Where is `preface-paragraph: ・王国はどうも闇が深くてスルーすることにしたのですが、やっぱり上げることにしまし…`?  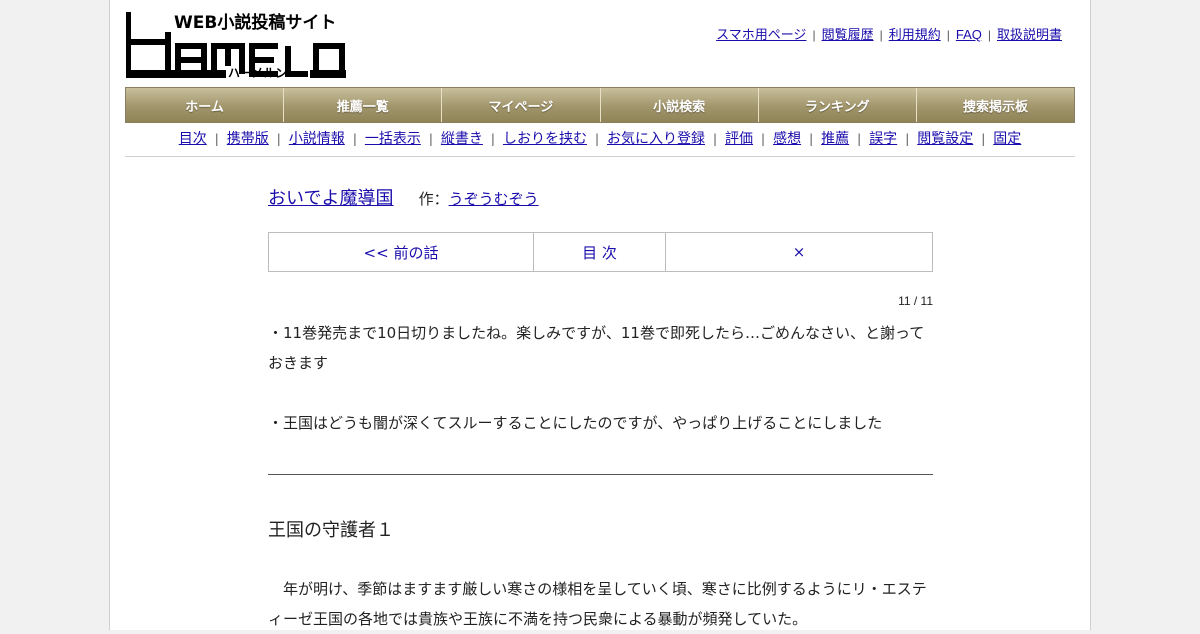
preface-paragraph: ・王国はどうも闇が深くてスルーすることにしたのですが、やっぱり上げることにしまし… is located at coordinates (575, 423).